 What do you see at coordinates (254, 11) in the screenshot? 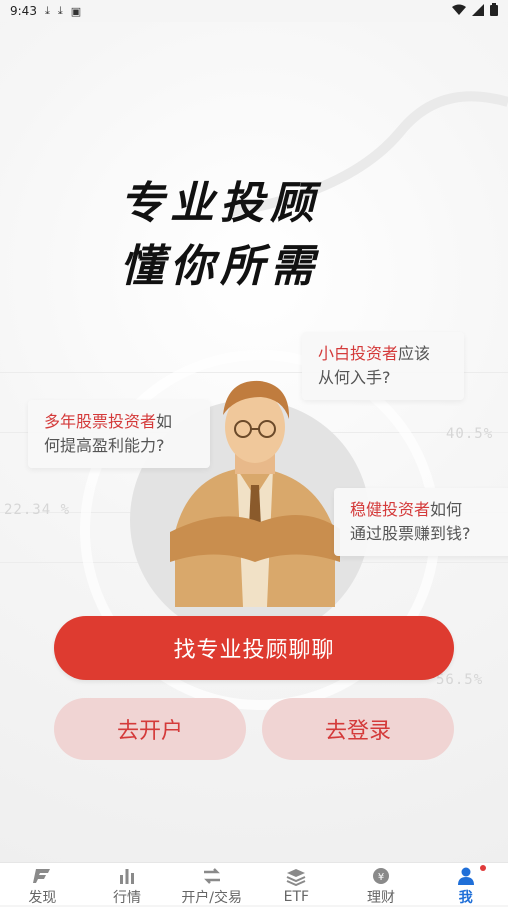
I see `status-bar: 9:43 ⤓ ⤓ ▣` at bounding box center [254, 11].